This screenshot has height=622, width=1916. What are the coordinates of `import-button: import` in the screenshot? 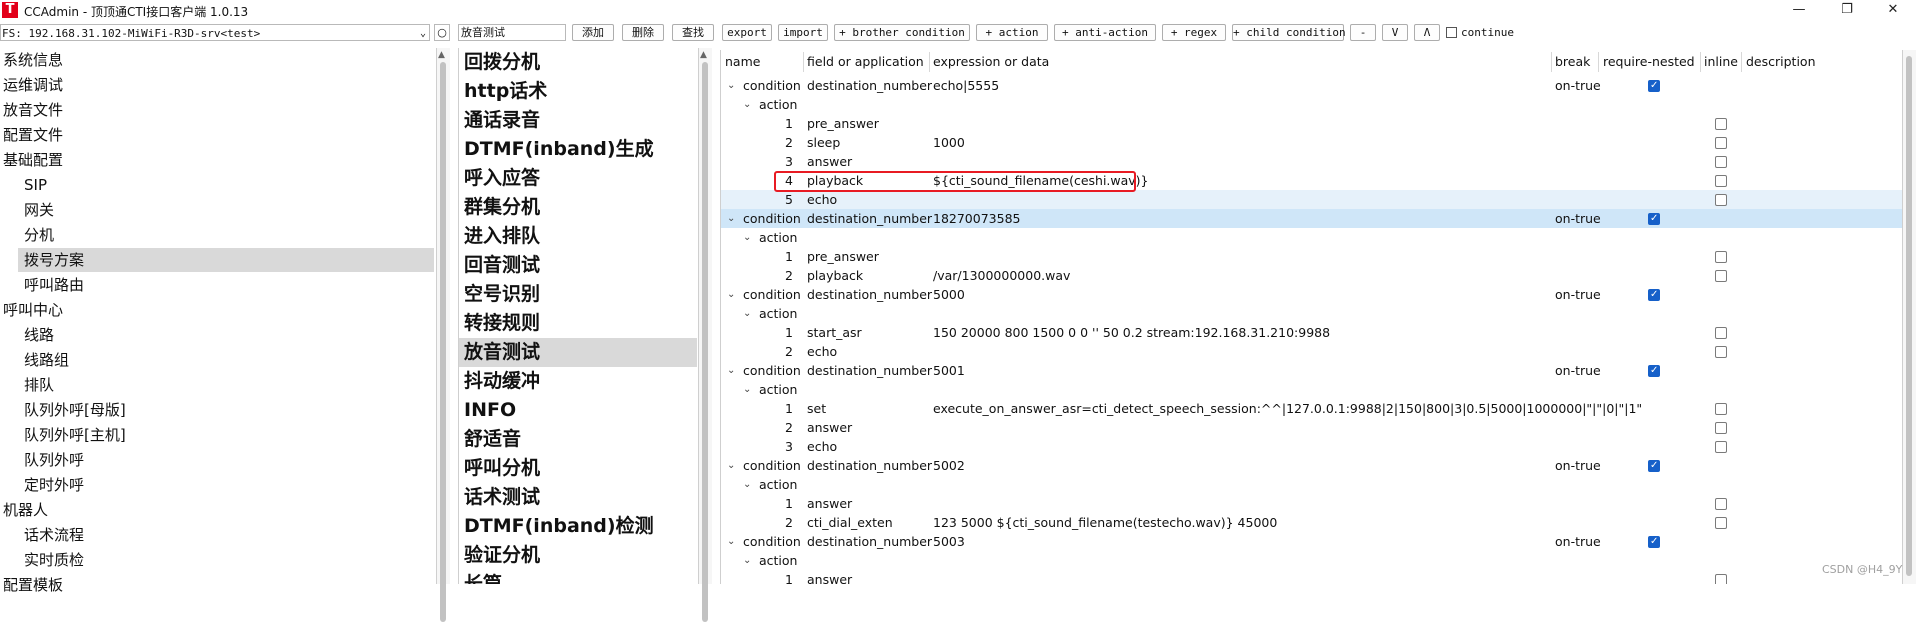 It's located at (803, 32).